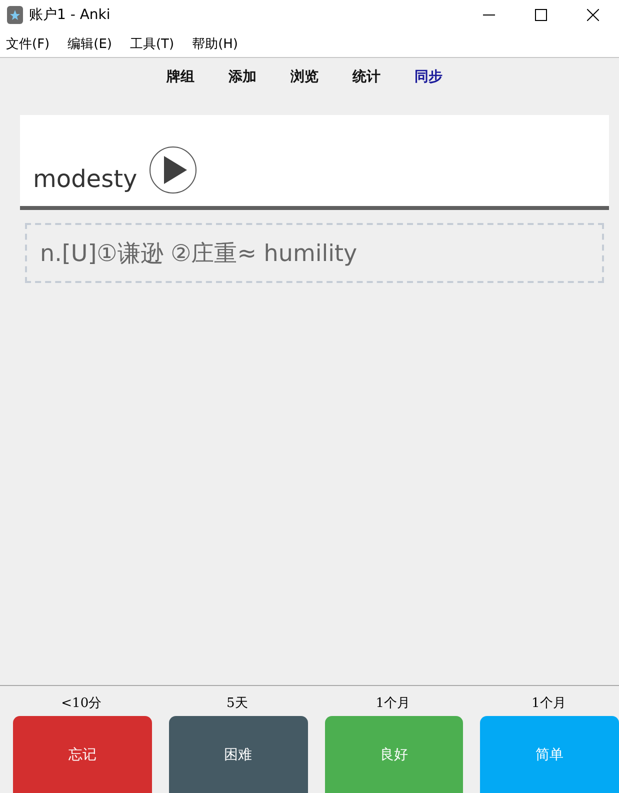  Describe the element at coordinates (428, 77) in the screenshot. I see `toolbar-link: 同步` at that location.